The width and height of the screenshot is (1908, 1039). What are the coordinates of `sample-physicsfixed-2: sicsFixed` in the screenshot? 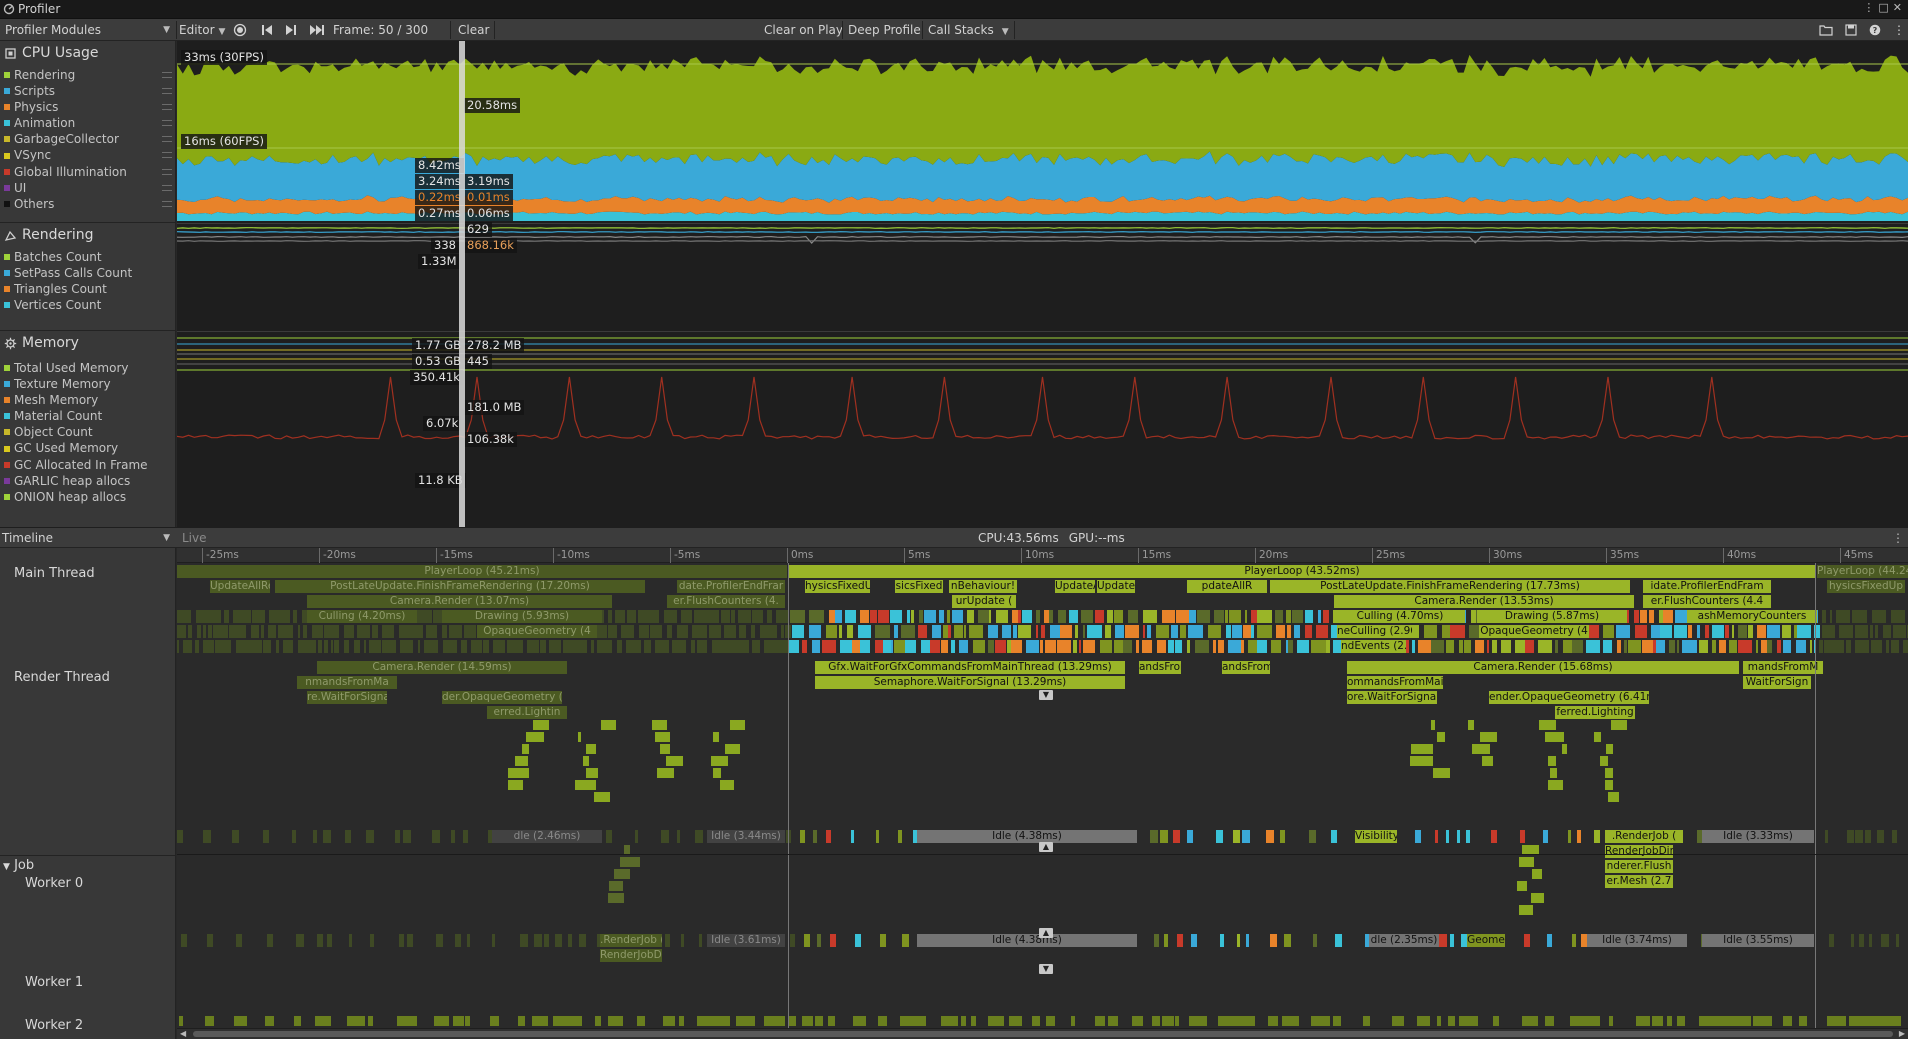 It's located at (919, 586).